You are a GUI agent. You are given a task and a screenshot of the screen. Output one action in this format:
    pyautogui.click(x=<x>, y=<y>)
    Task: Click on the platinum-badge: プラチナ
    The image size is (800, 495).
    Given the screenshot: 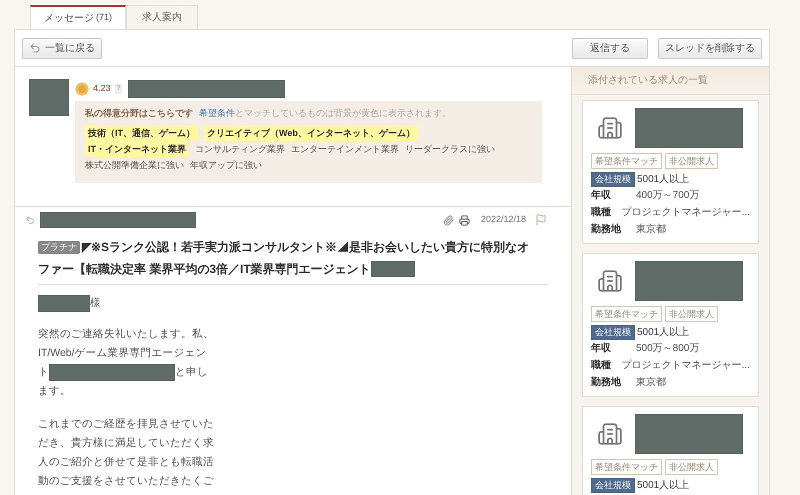 What is the action you would take?
    pyautogui.click(x=59, y=247)
    